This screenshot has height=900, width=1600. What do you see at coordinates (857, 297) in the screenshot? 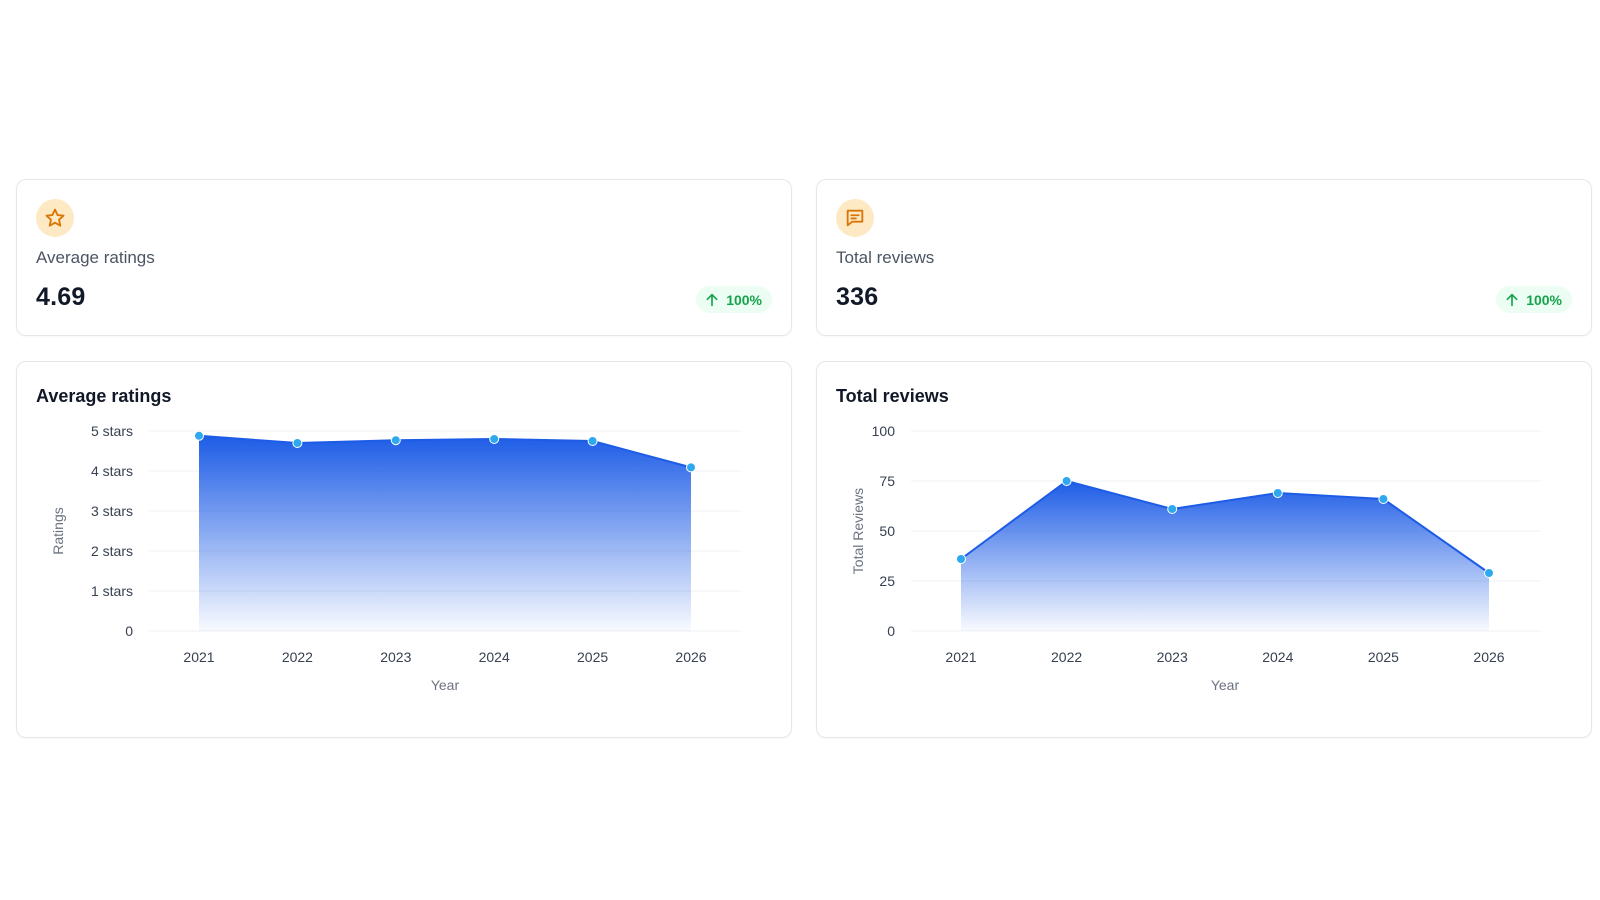
I see `stat-value: 336` at bounding box center [857, 297].